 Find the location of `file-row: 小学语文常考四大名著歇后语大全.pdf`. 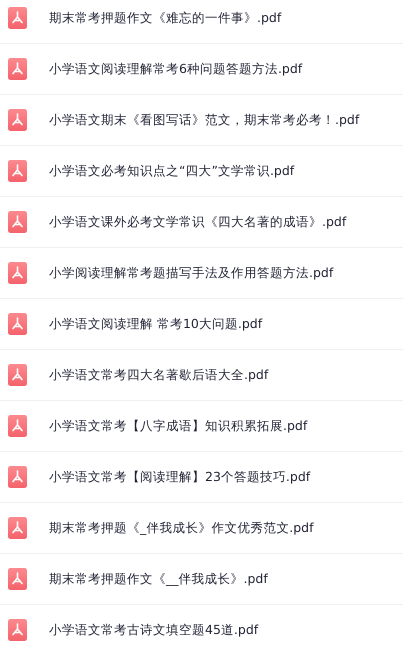

file-row: 小学语文常考四大名著歇后语大全.pdf is located at coordinates (201, 375).